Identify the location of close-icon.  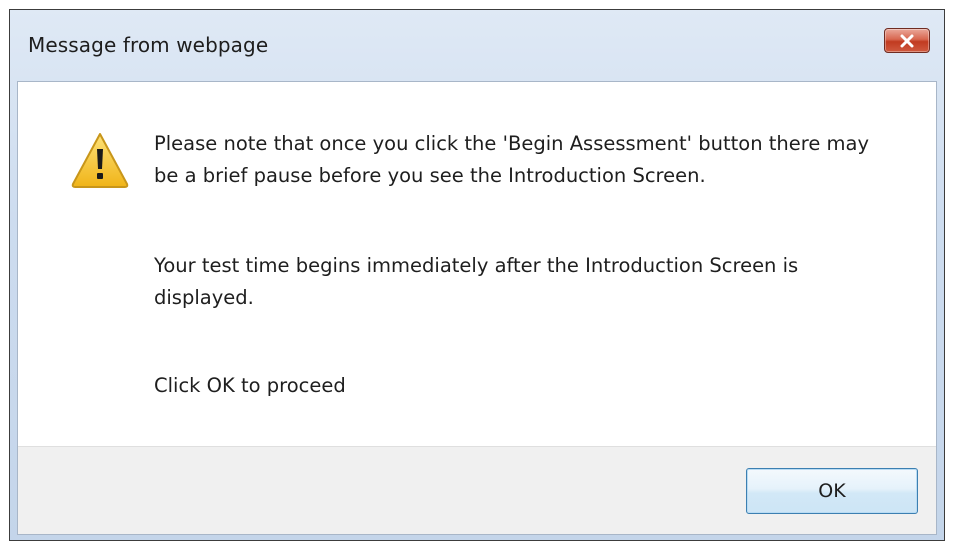
(907, 40).